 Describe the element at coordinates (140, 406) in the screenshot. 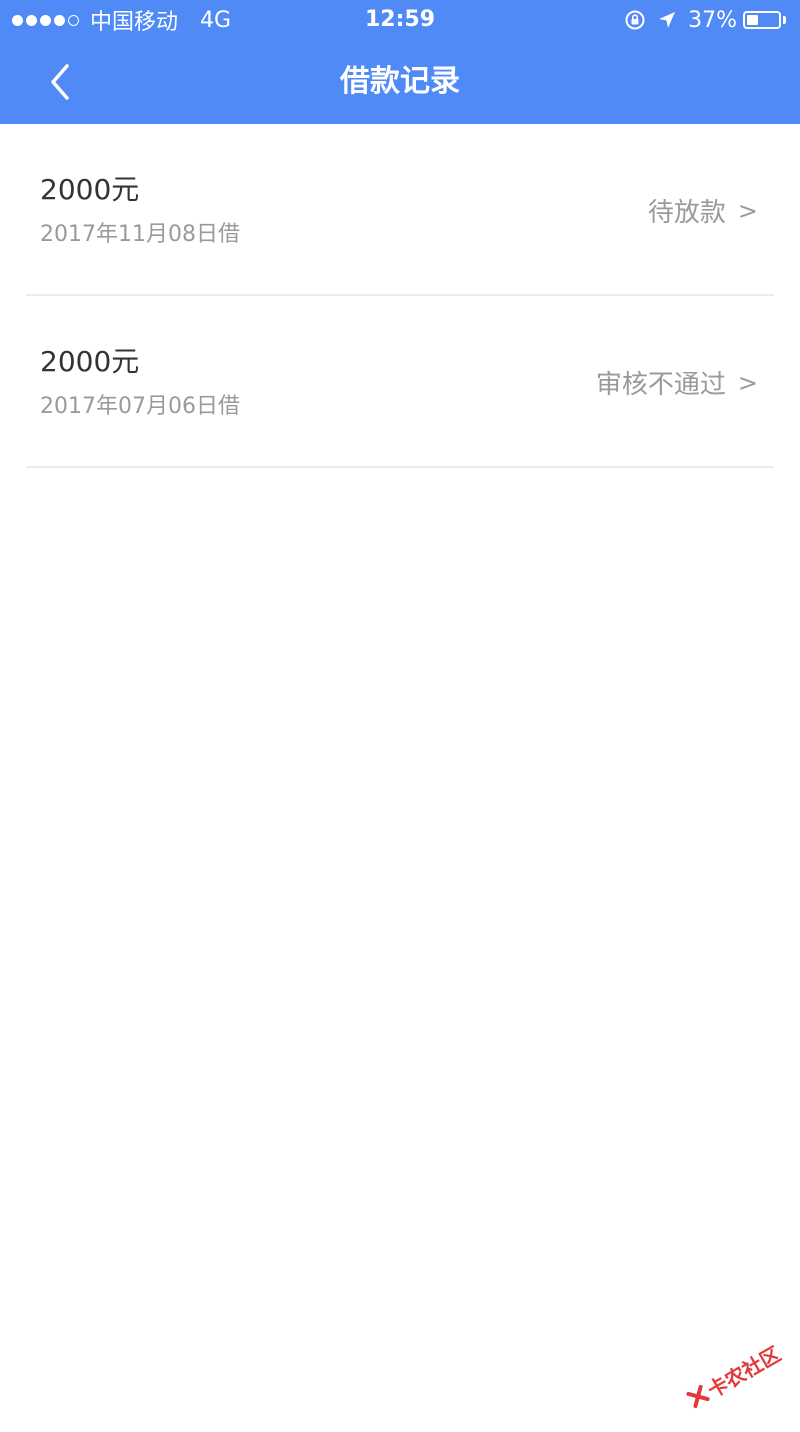

I see `loan-date: 2017年07月06日借` at that location.